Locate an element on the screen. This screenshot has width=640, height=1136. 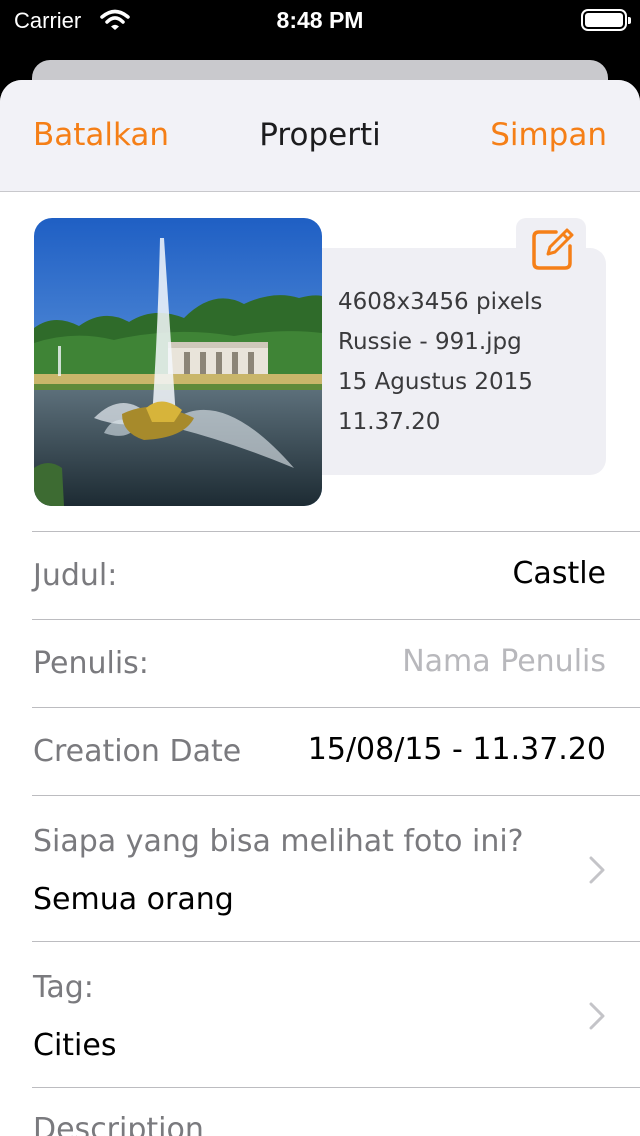
visibility-value: Semua orang is located at coordinates (133, 899).